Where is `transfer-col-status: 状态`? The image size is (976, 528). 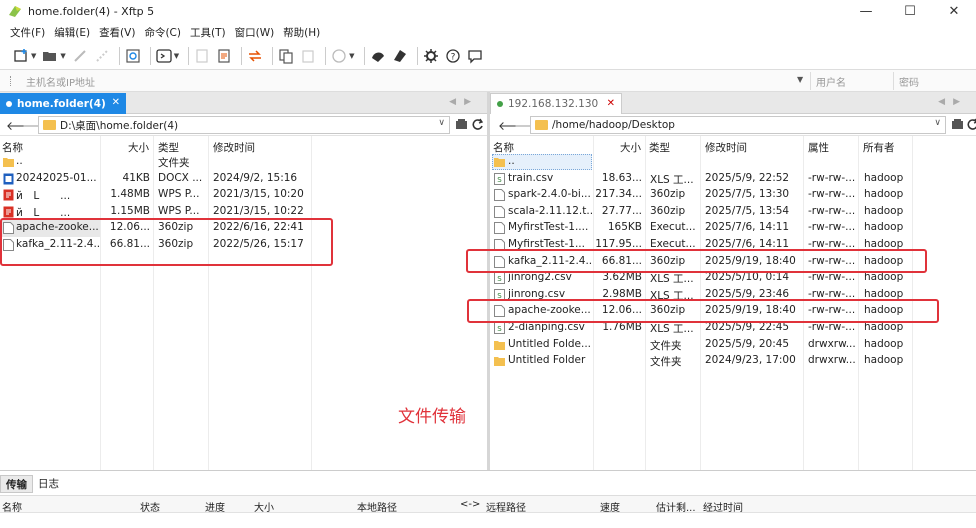 transfer-col-status: 状态 is located at coordinates (150, 506).